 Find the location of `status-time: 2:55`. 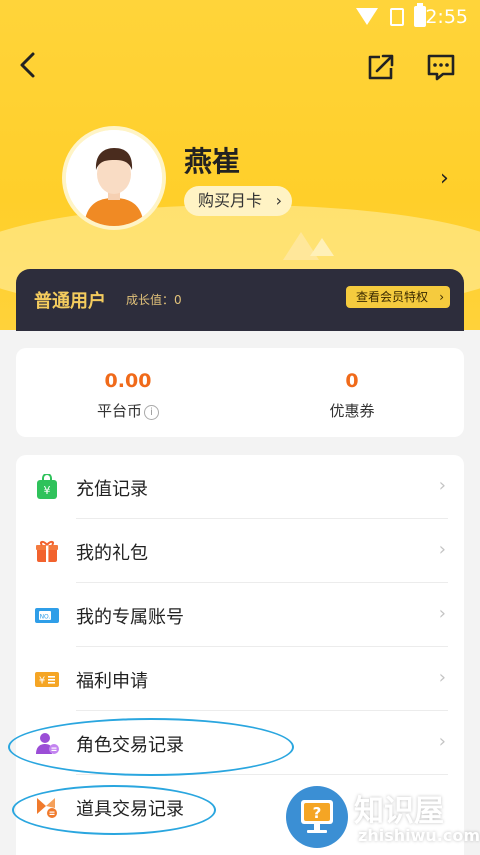

status-time: 2:55 is located at coordinates (446, 17).